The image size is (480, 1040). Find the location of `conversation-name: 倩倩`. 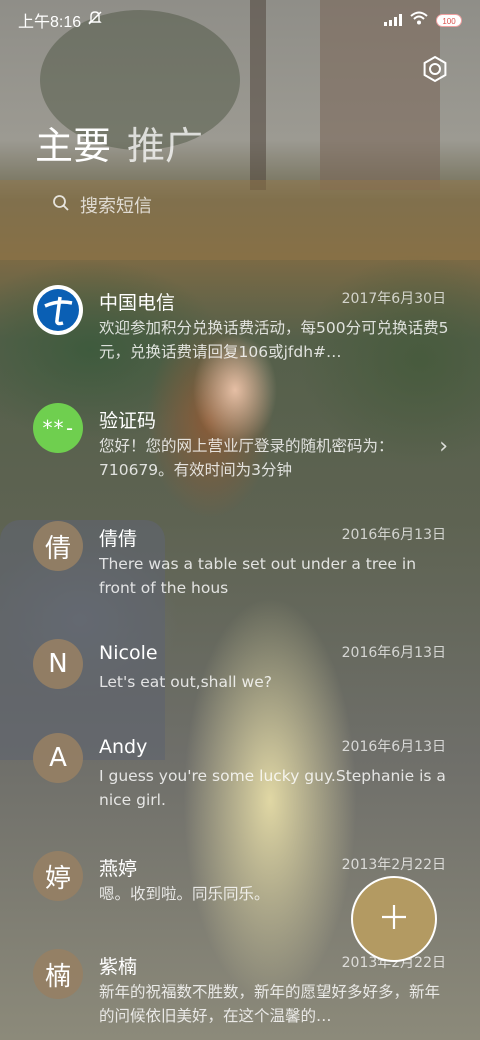

conversation-name: 倩倩 is located at coordinates (118, 539).